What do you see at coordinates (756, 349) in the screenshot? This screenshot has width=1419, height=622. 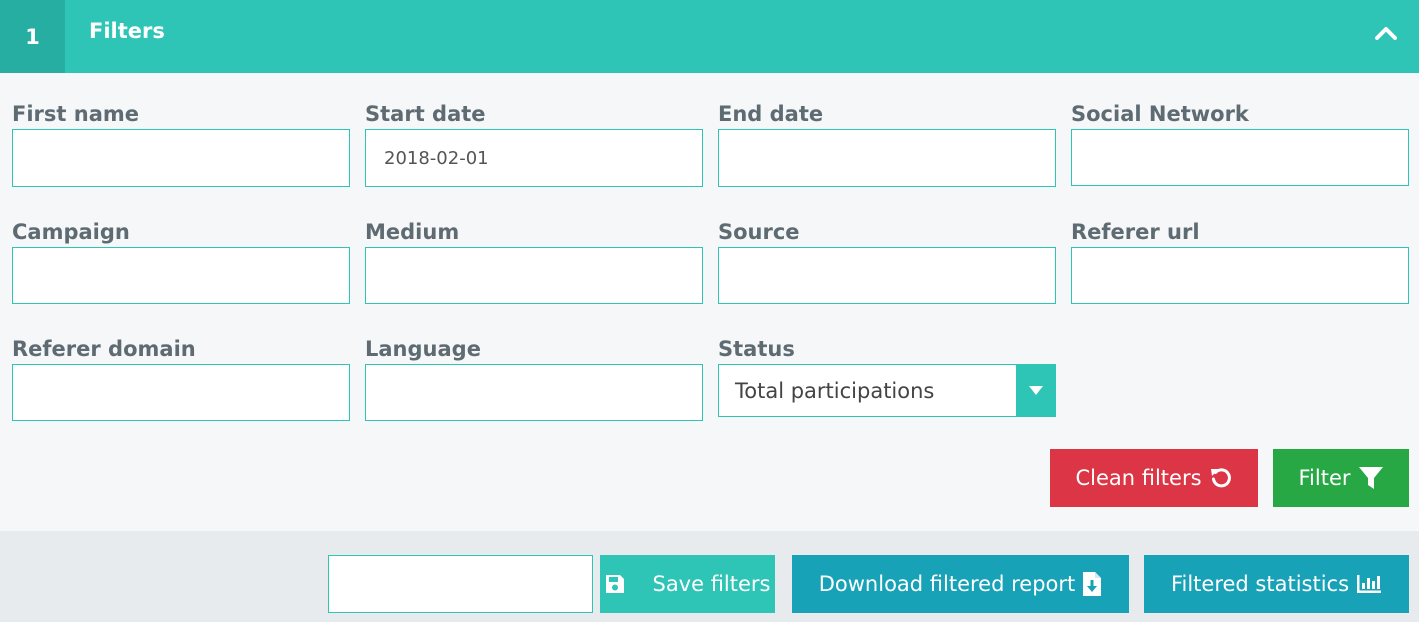 I see `status-label: Status` at bounding box center [756, 349].